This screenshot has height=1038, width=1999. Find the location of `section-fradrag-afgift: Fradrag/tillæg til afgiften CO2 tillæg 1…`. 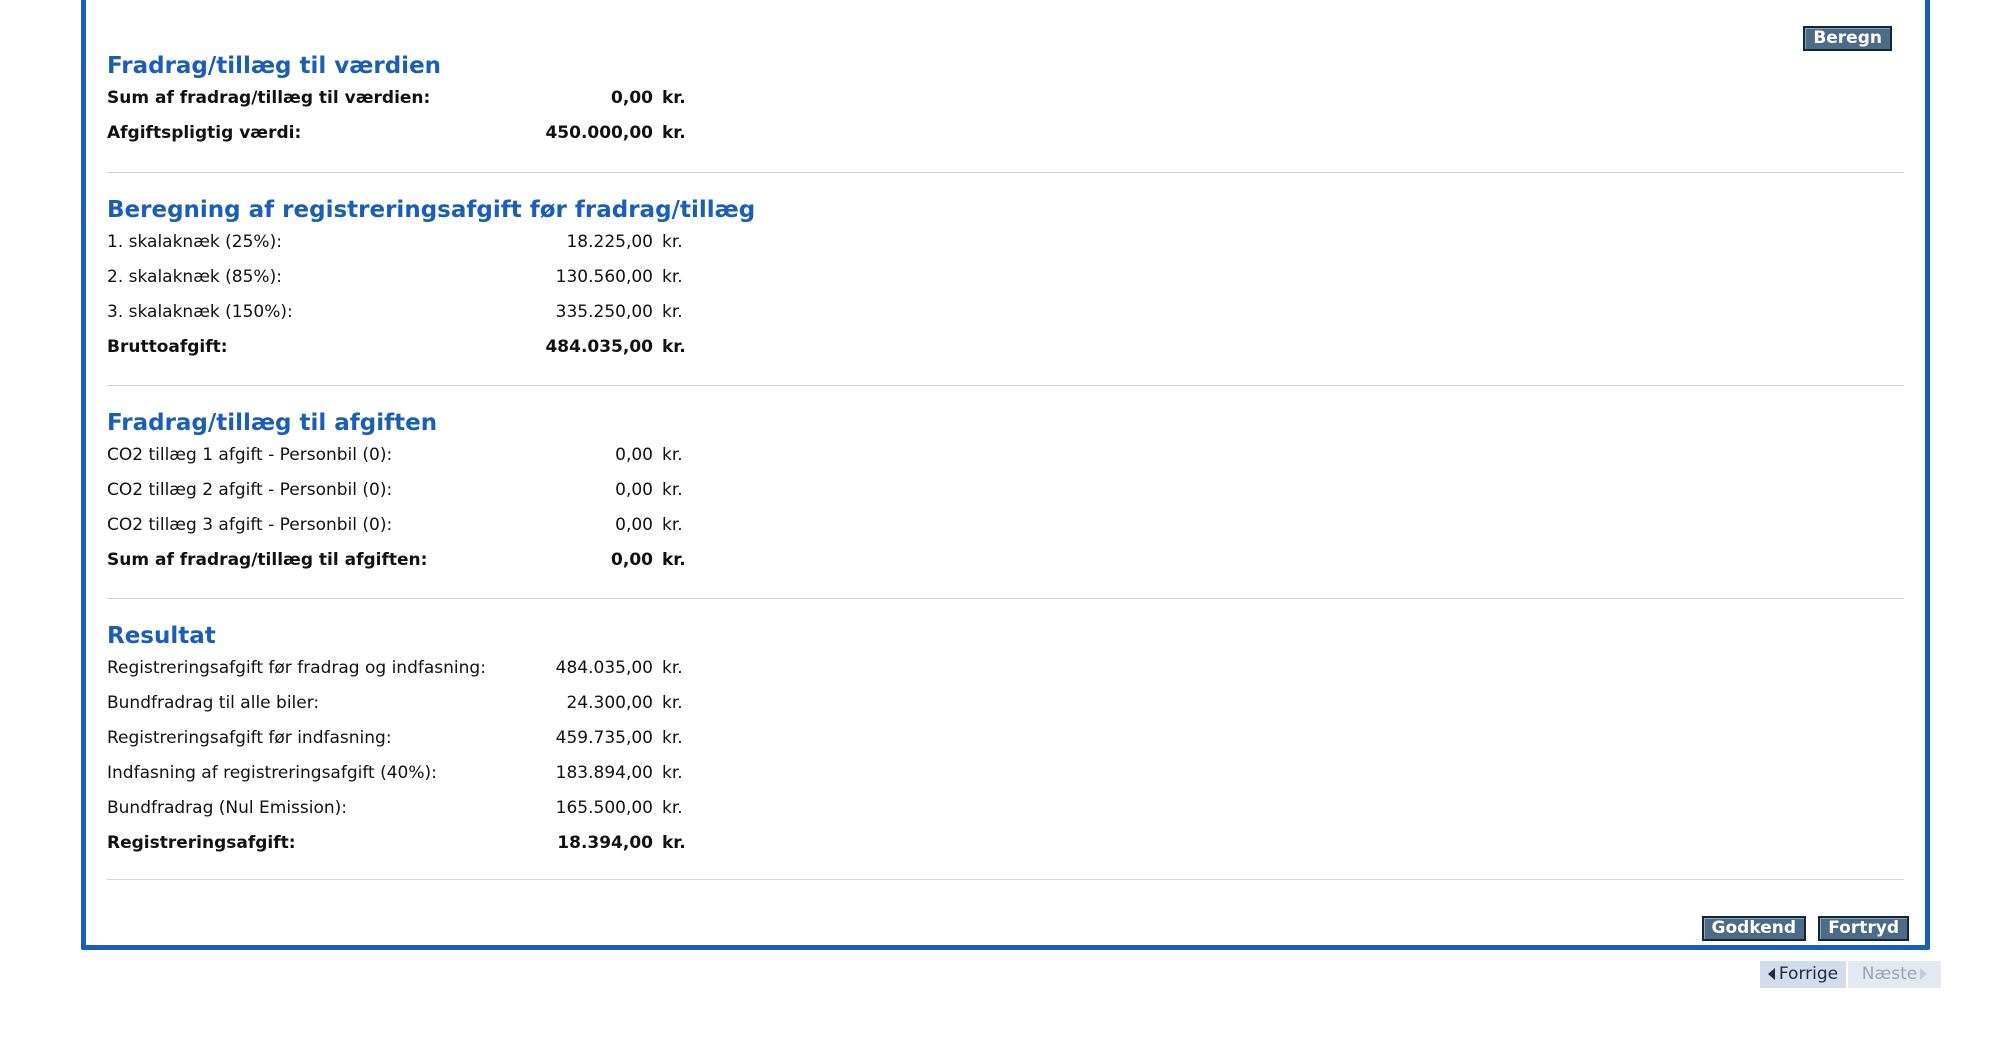

section-fradrag-afgift: Fradrag/tillæg til afgiften CO2 tillæg 1… is located at coordinates (1005, 493).